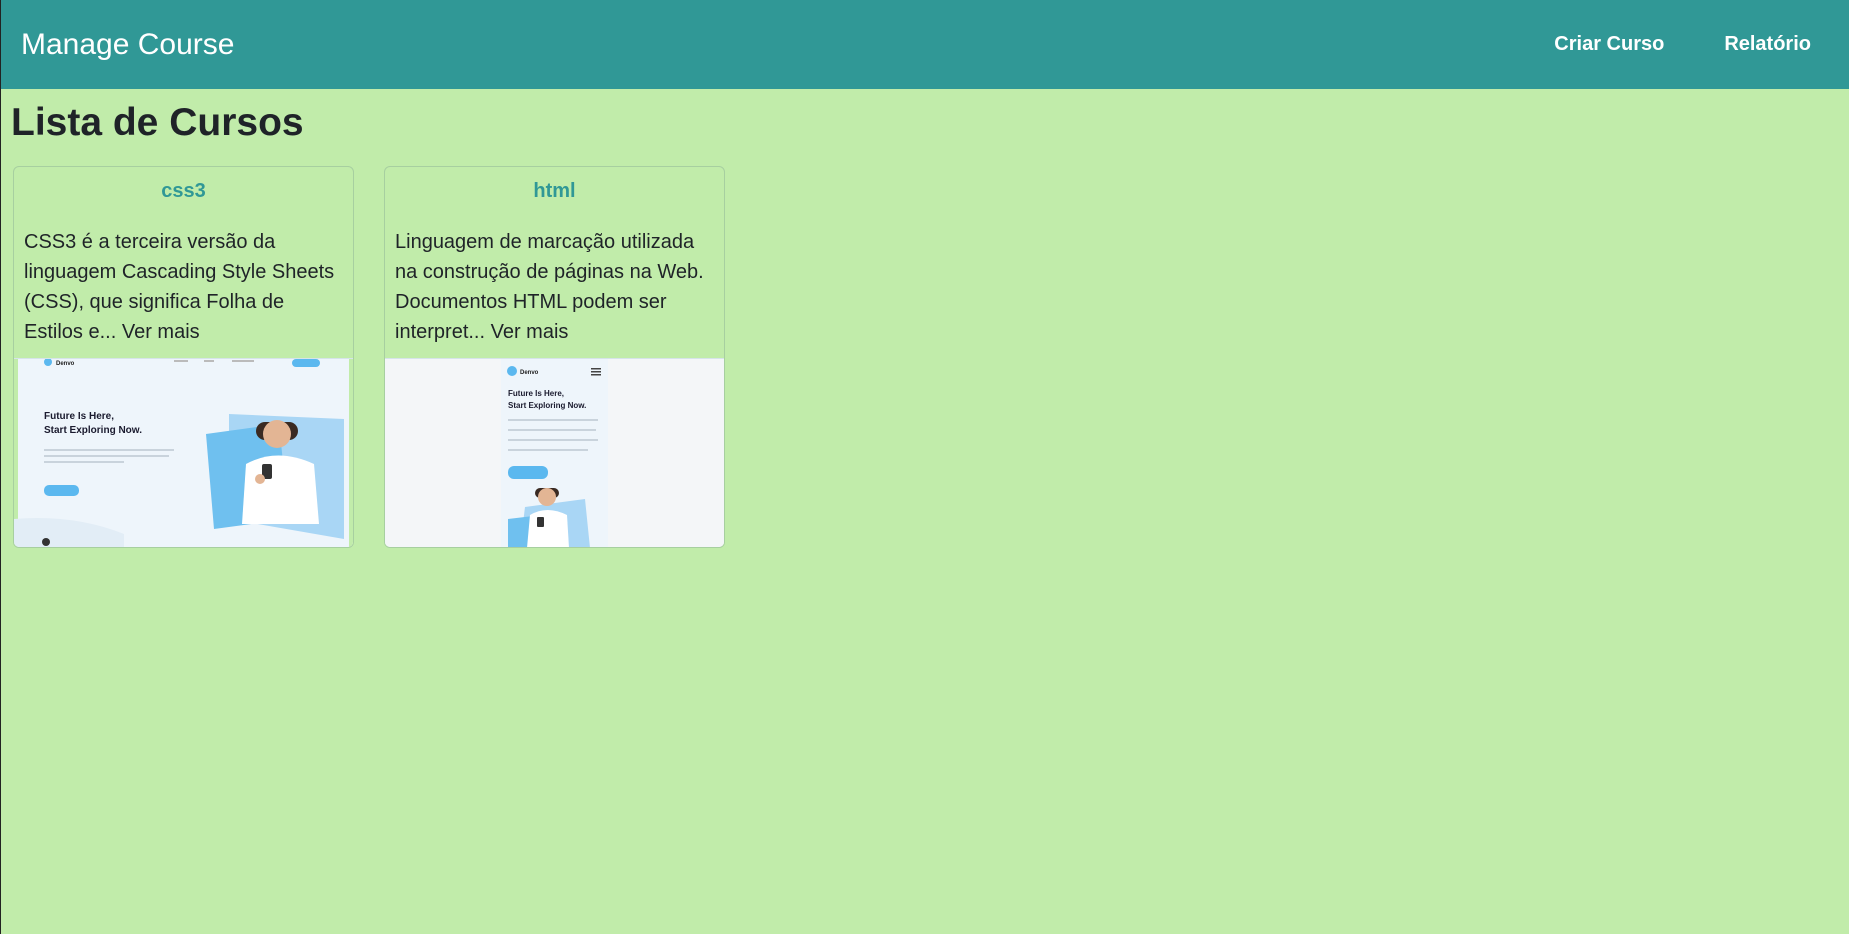  What do you see at coordinates (1691, 44) in the screenshot?
I see `nav-links: Criar Curso Relatório` at bounding box center [1691, 44].